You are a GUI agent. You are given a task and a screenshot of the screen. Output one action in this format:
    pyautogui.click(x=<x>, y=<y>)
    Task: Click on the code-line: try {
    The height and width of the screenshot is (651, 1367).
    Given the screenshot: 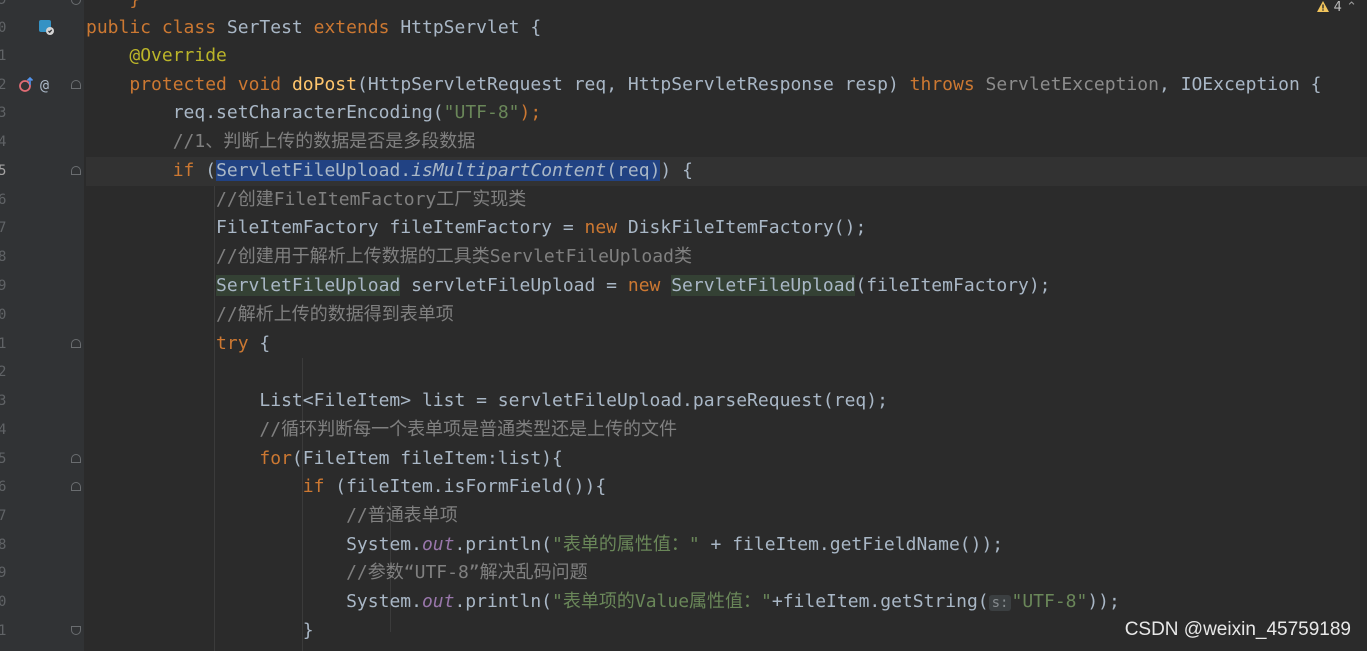 What is the action you would take?
    pyautogui.click(x=726, y=344)
    